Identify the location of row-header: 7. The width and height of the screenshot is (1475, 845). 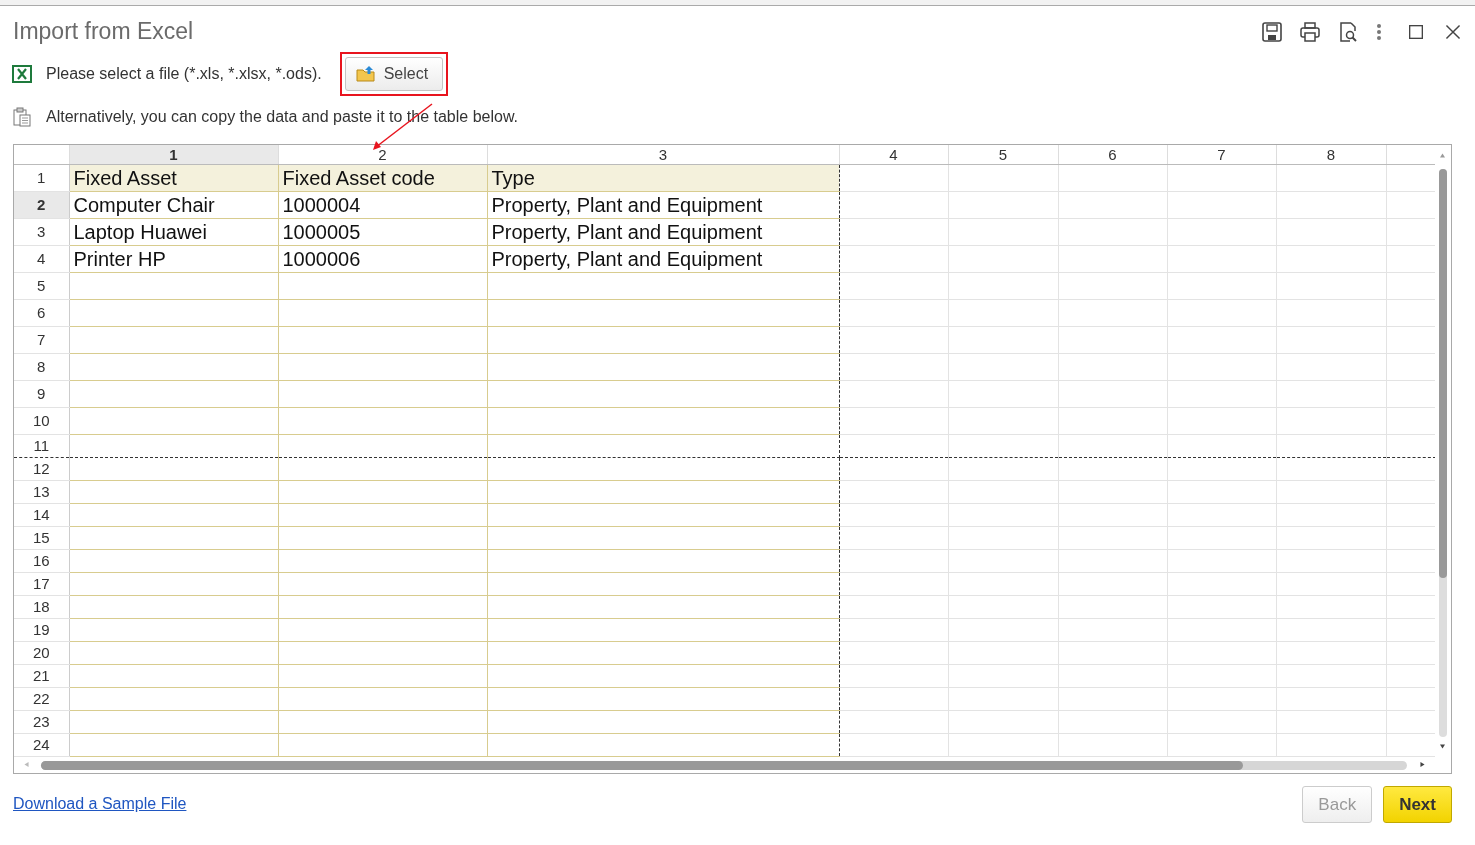
(41, 340).